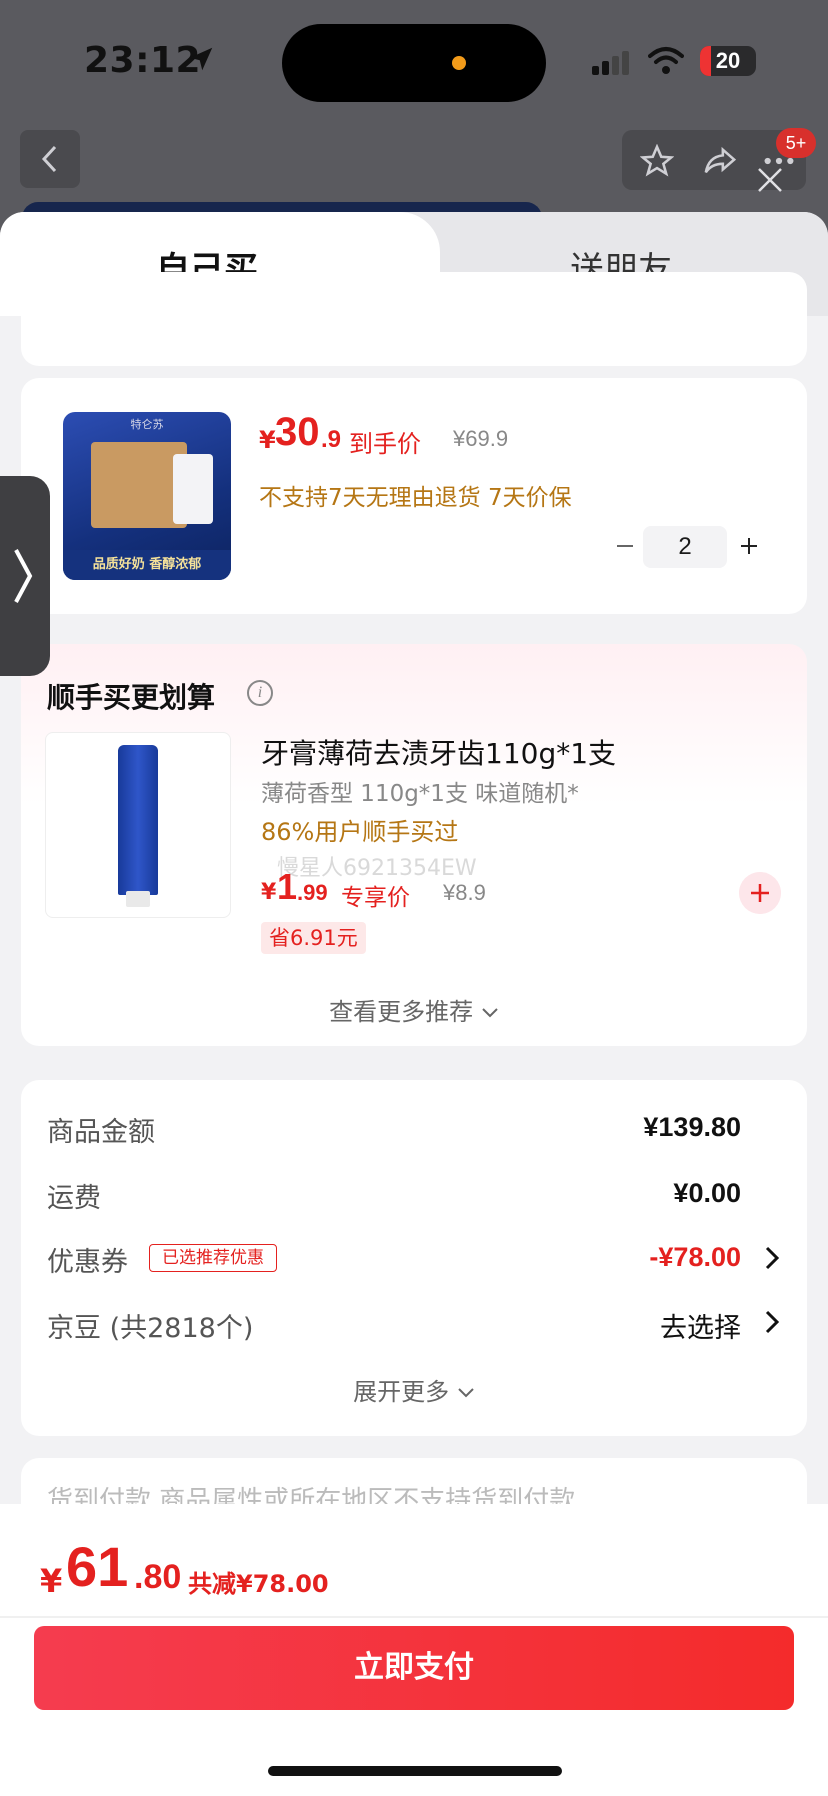 This screenshot has height=1796, width=828. What do you see at coordinates (685, 547) in the screenshot?
I see `quantity-input: 2` at bounding box center [685, 547].